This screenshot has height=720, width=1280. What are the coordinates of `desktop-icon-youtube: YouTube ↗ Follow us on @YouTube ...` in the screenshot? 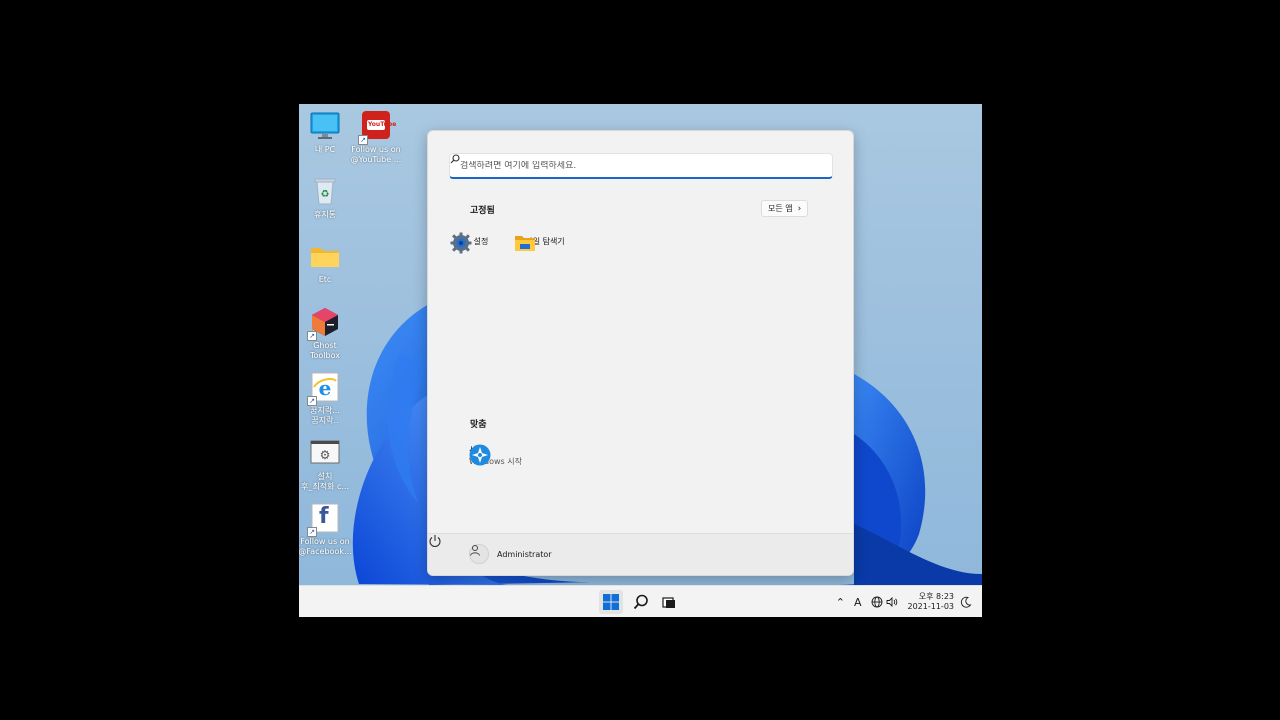 It's located at (376, 137).